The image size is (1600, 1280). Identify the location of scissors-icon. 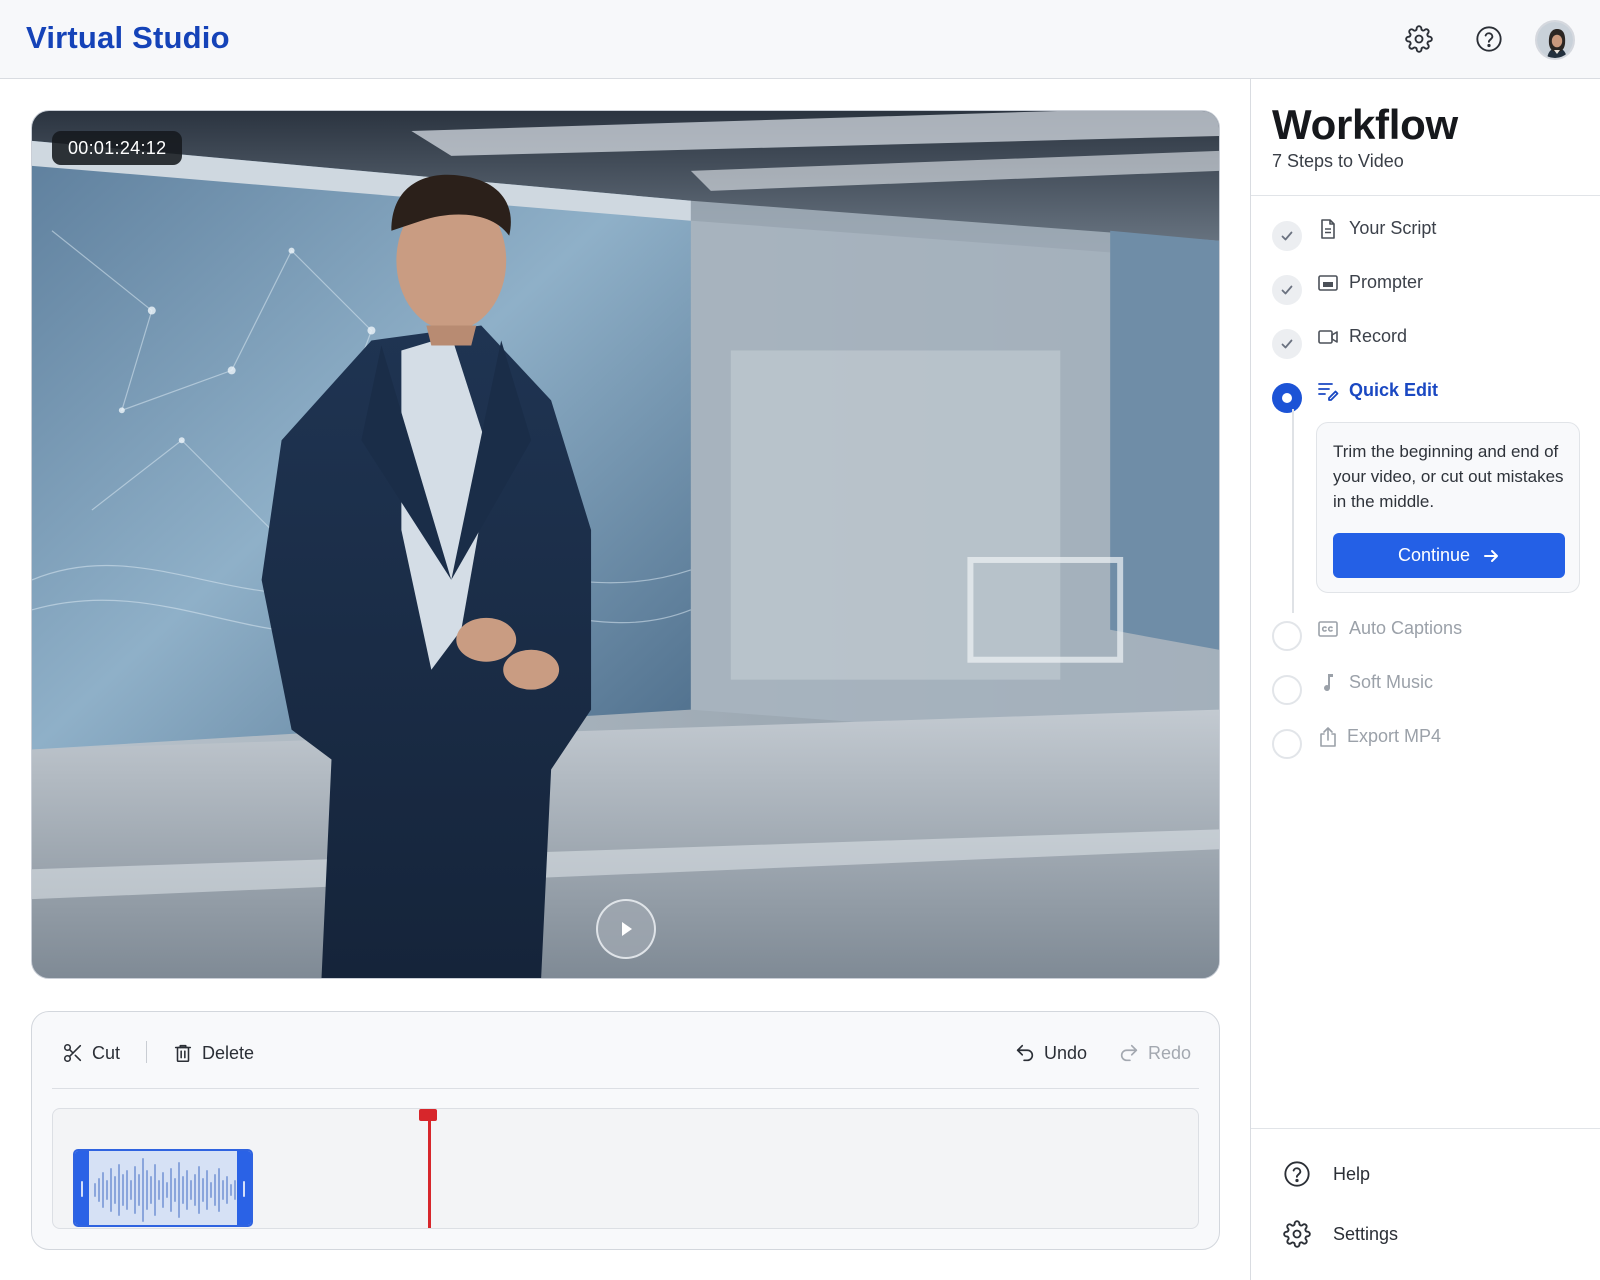
(72, 1053).